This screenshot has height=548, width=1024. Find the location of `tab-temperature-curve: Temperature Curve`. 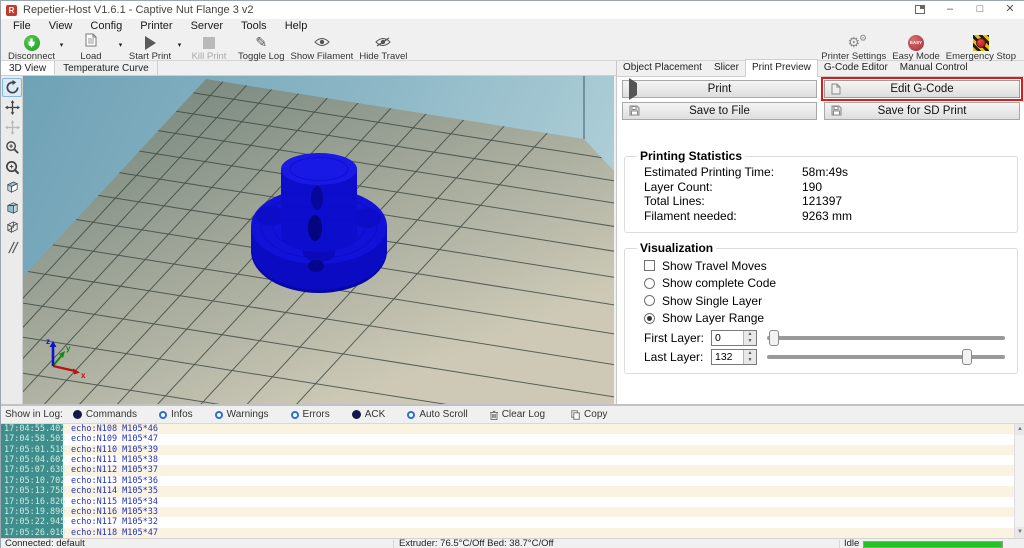

tab-temperature-curve: Temperature Curve is located at coordinates (106, 68).